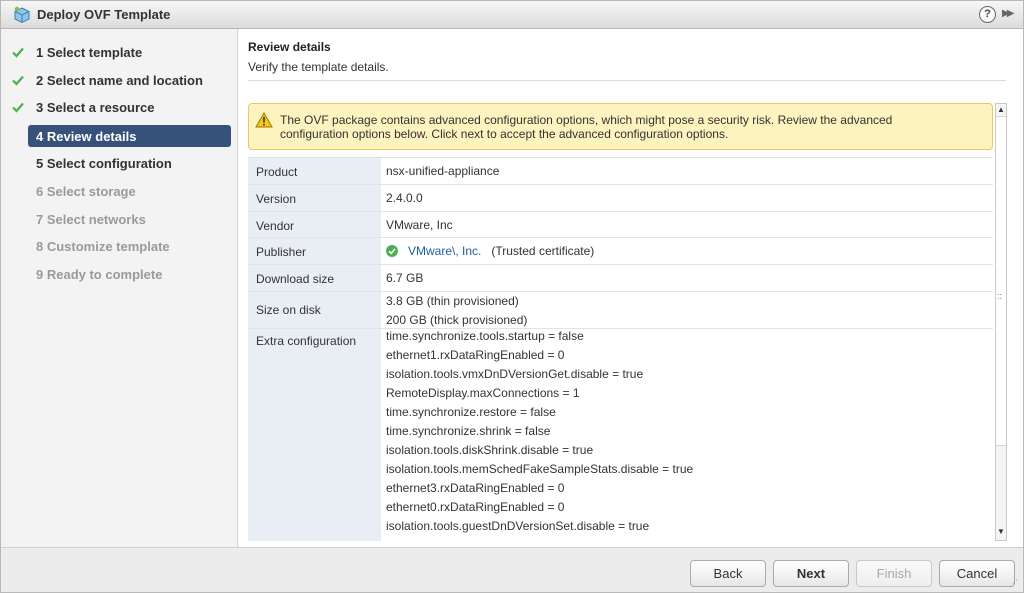 This screenshot has height=593, width=1024. I want to click on step-select-name-location: 2 Select name and location, so click(119, 80).